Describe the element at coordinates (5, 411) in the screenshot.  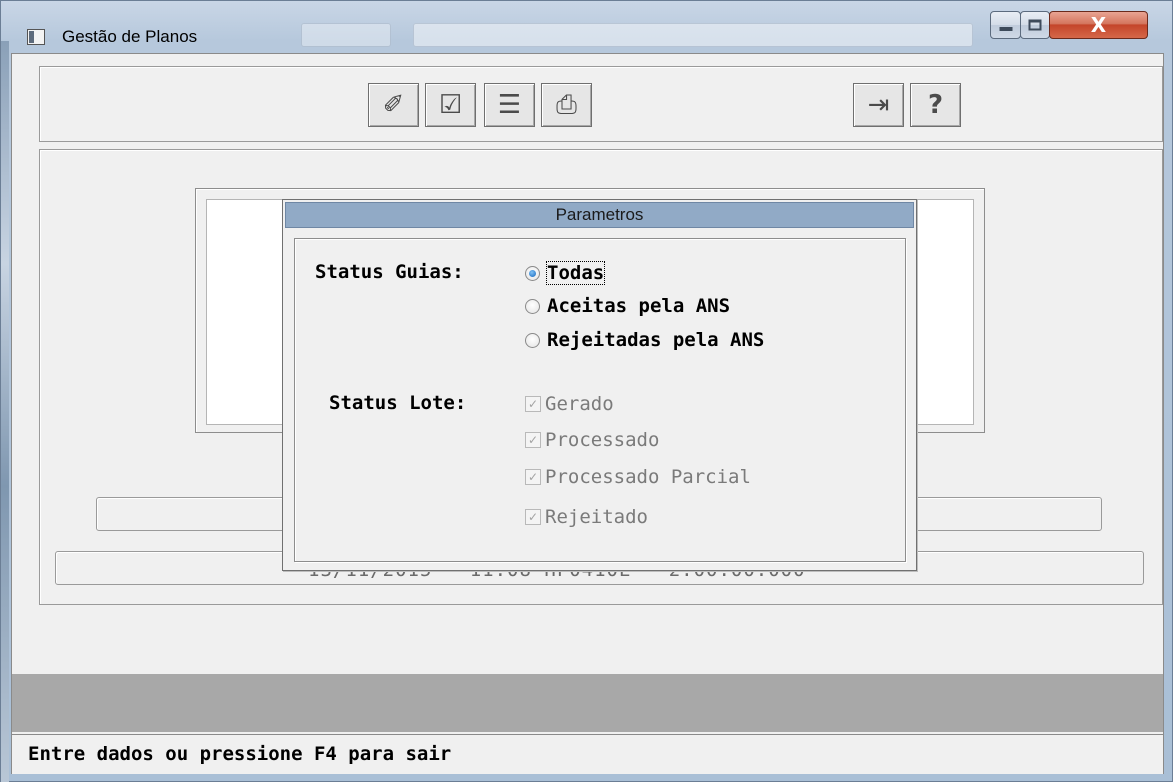
I see `window-border` at that location.